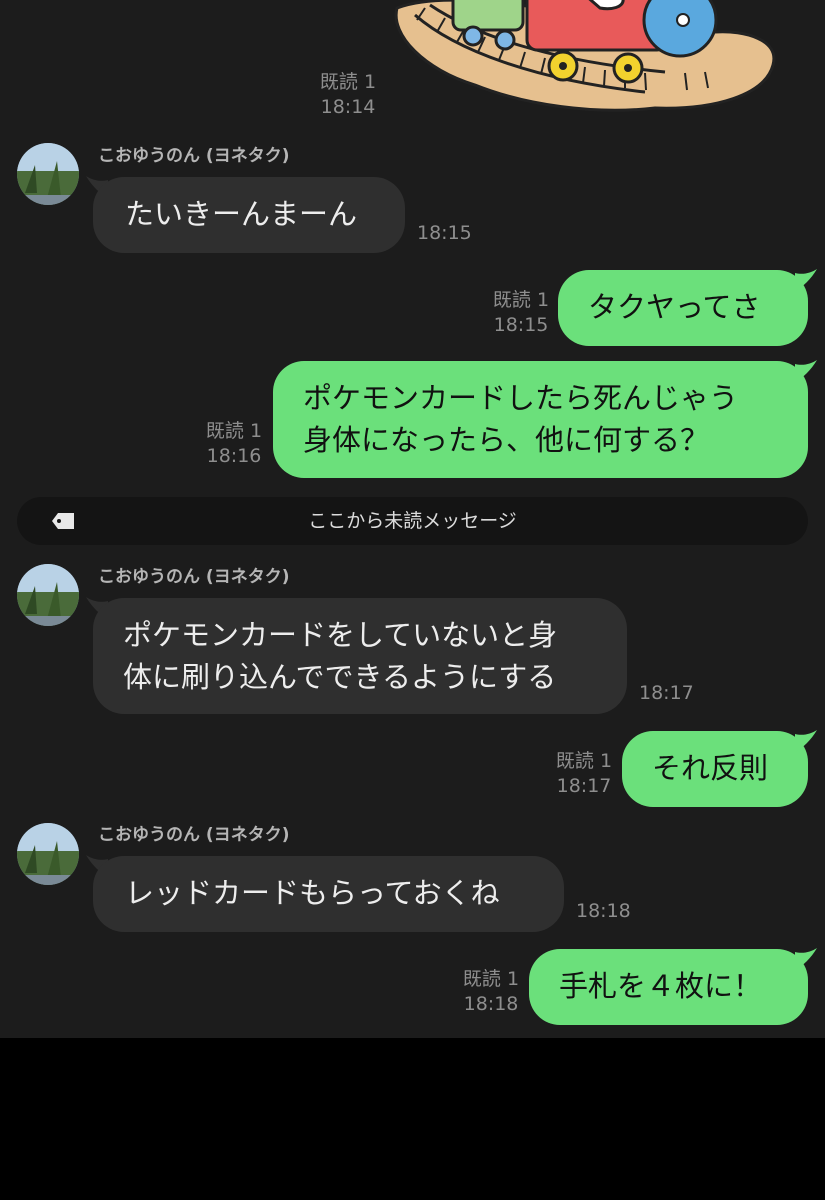 The width and height of the screenshot is (825, 1200). Describe the element at coordinates (674, 307) in the screenshot. I see `message-text: タクヤってさ` at that location.